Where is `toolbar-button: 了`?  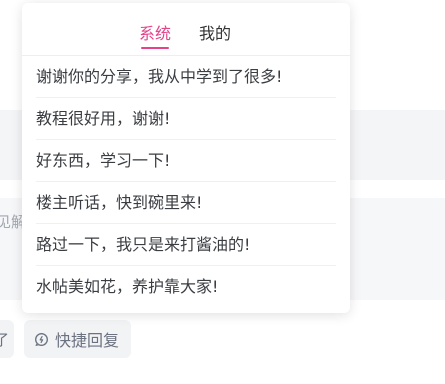
toolbar-button: 了 is located at coordinates (7, 339).